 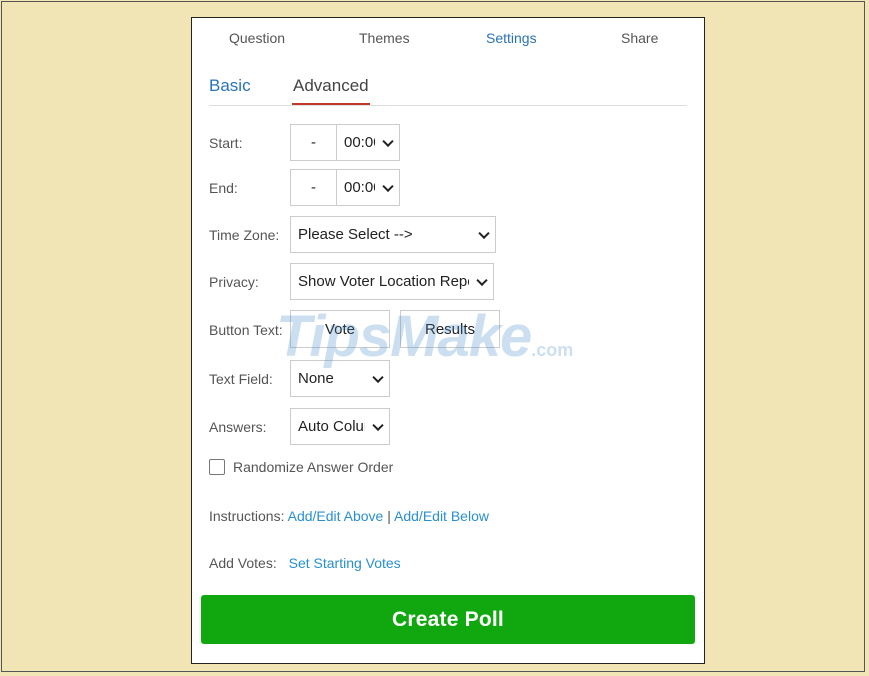 I want to click on end-label: End:, so click(x=223, y=188).